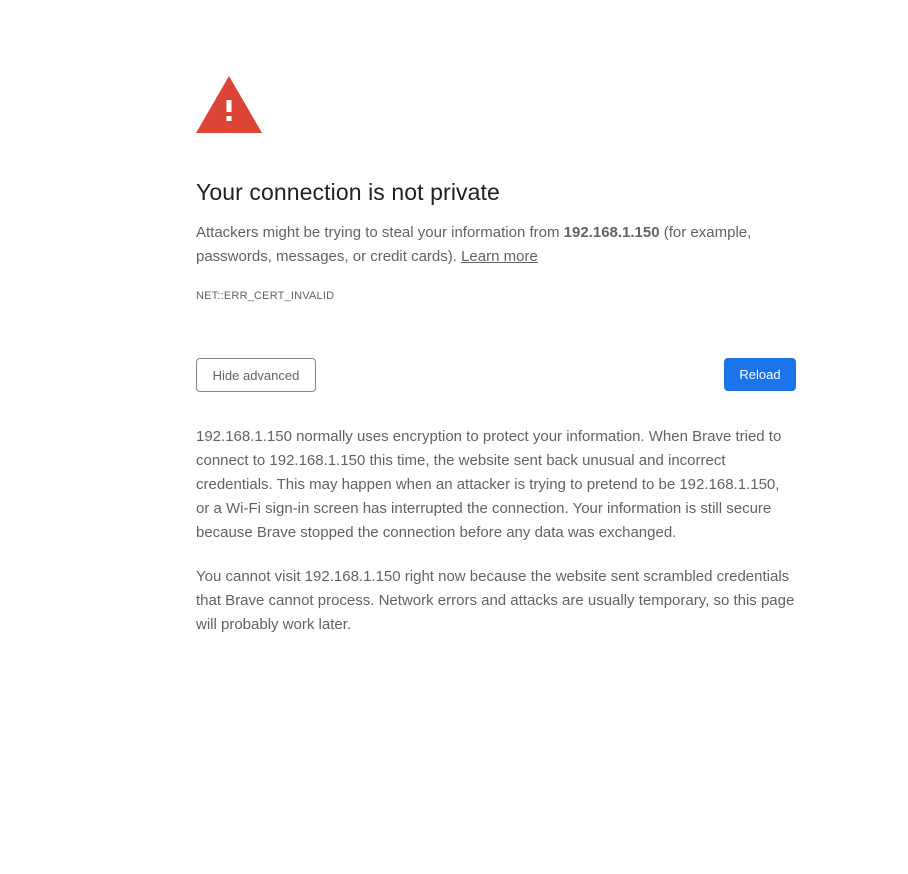 The width and height of the screenshot is (908, 874). Describe the element at coordinates (265, 296) in the screenshot. I see `error-code: NET::ERR_CERT_INVALID` at that location.